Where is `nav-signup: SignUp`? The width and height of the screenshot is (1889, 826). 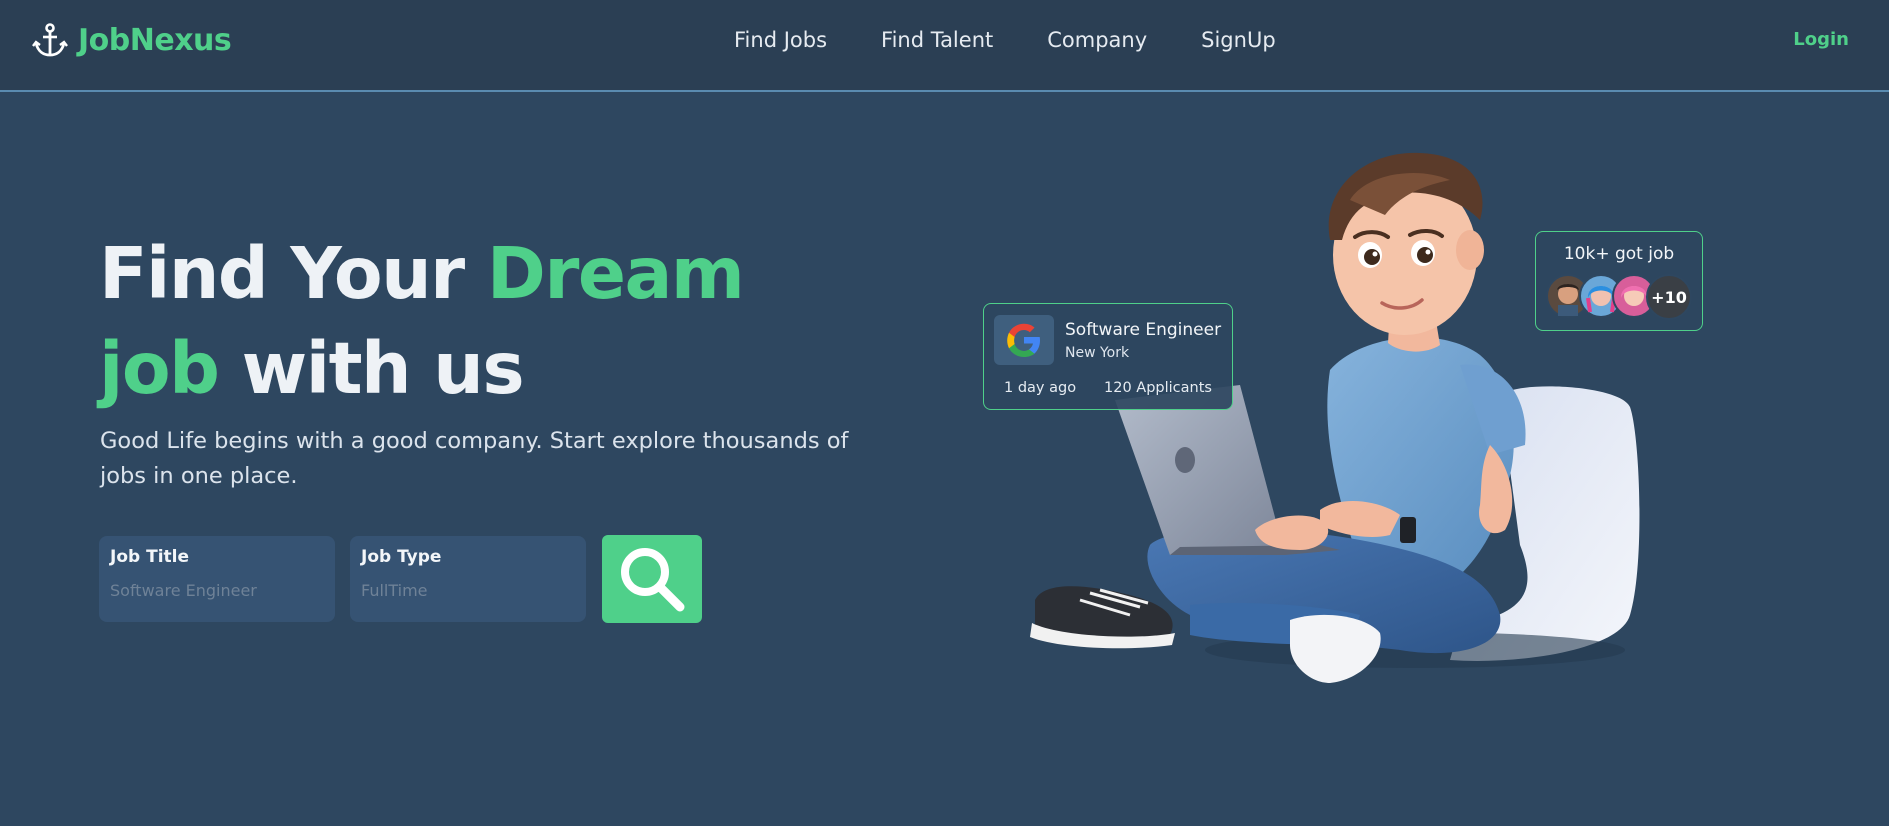 nav-signup: SignUp is located at coordinates (1238, 40).